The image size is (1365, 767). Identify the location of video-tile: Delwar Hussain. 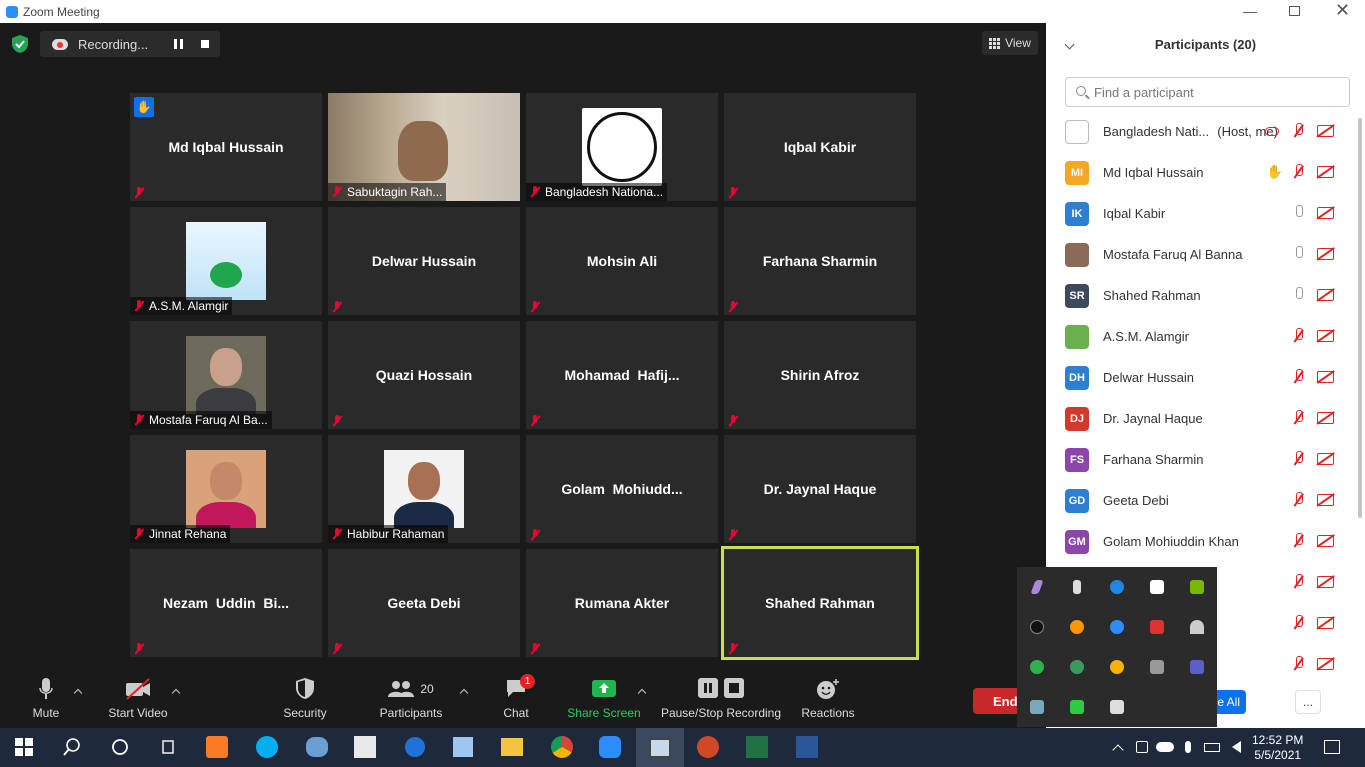
(424, 261).